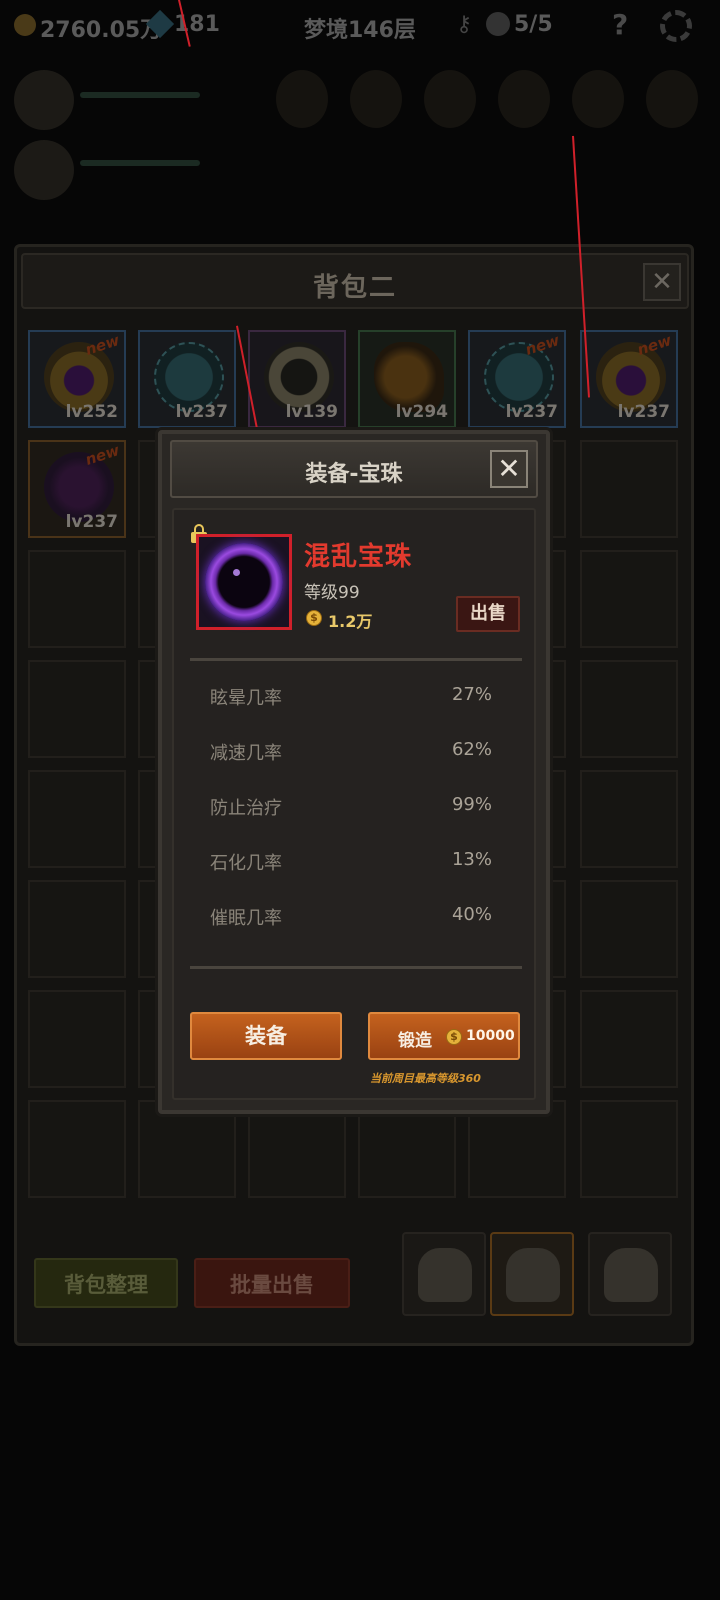  I want to click on stat-row: 眩晕几率 27%, so click(351, 699).